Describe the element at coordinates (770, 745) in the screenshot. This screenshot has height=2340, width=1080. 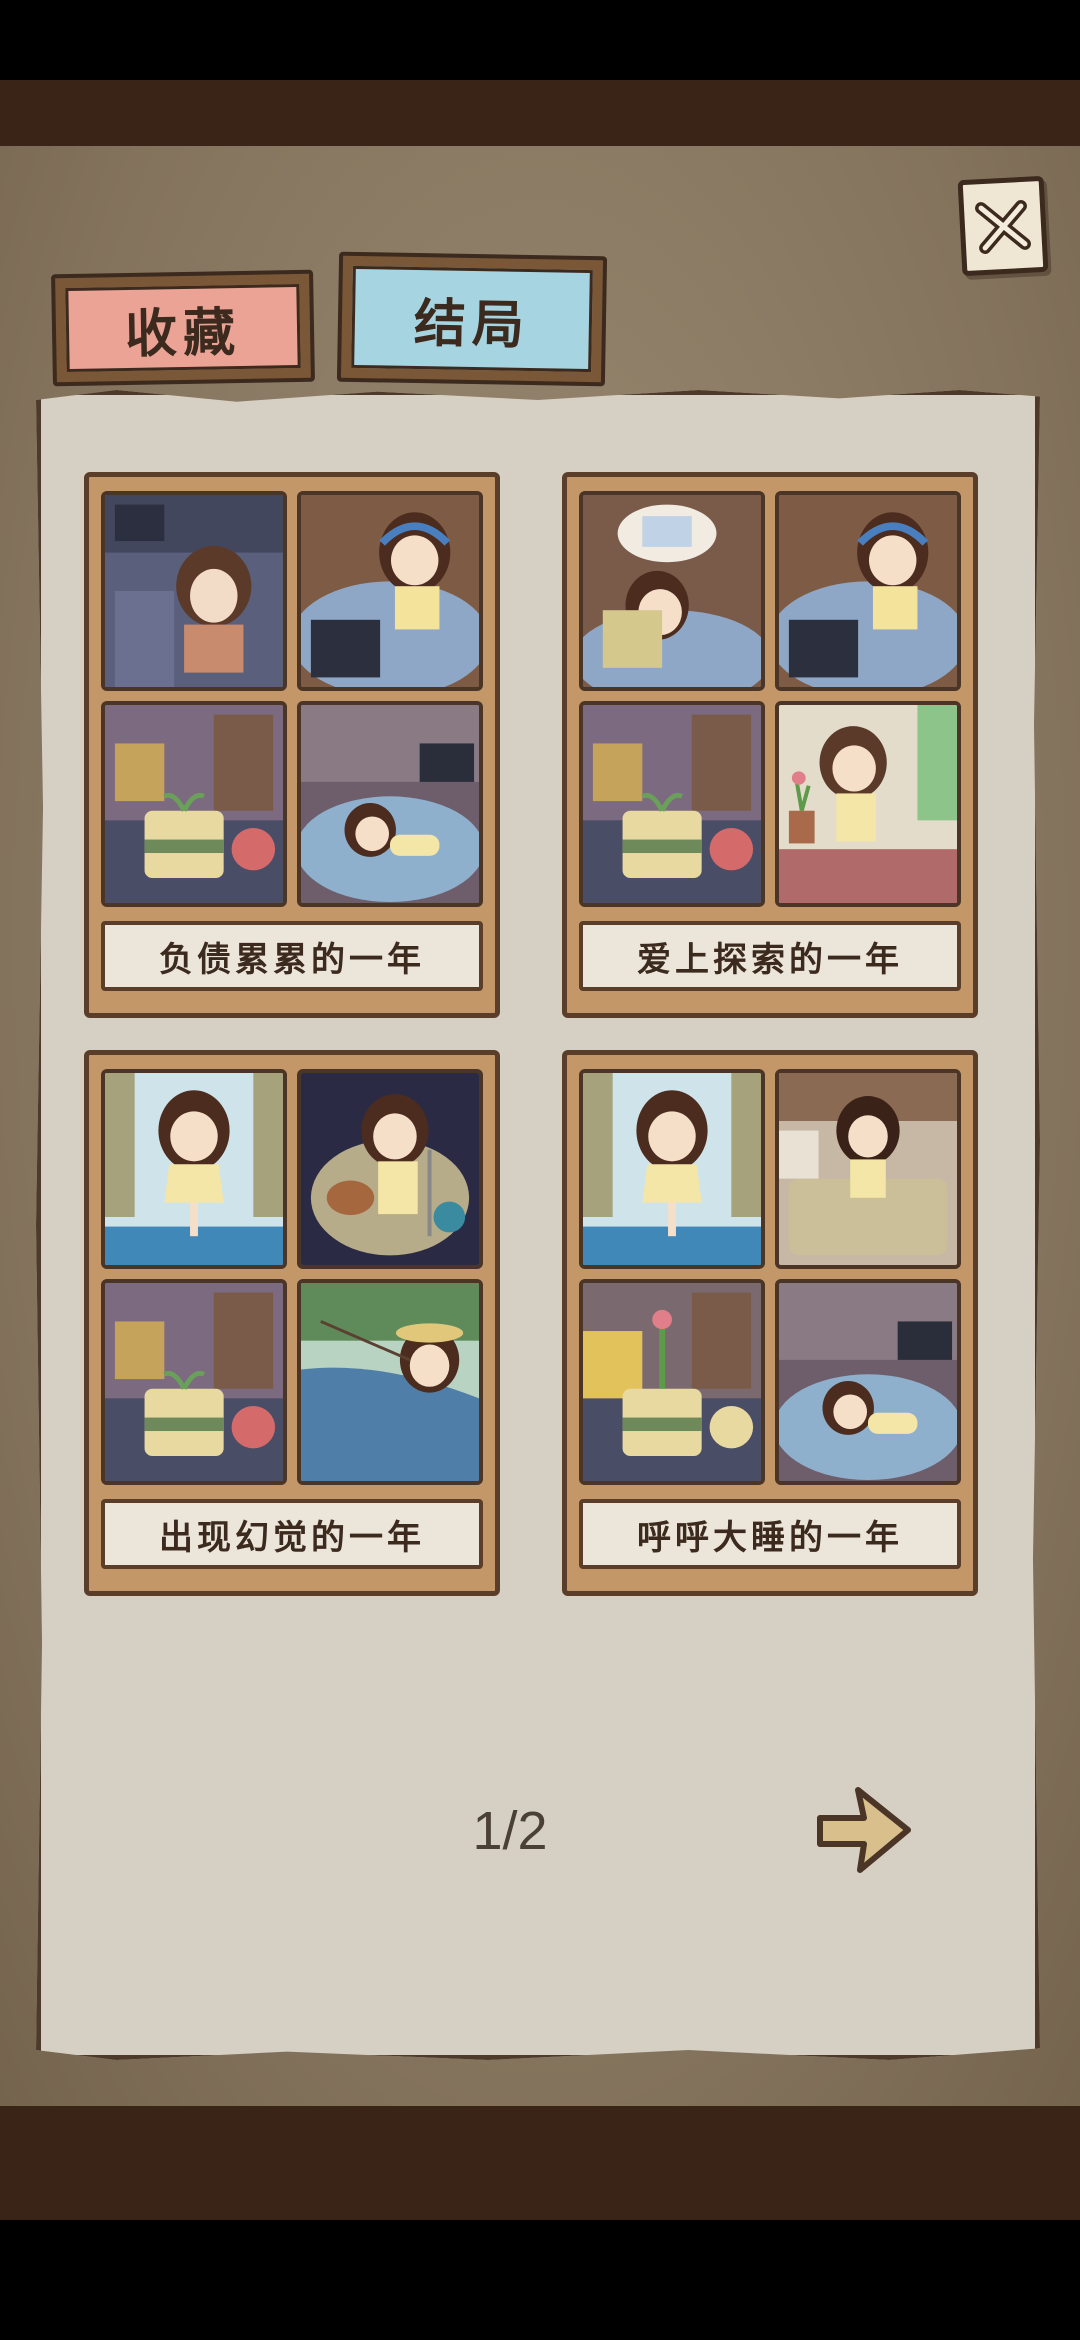
I see `ending-card: 爱上探索的一年` at that location.